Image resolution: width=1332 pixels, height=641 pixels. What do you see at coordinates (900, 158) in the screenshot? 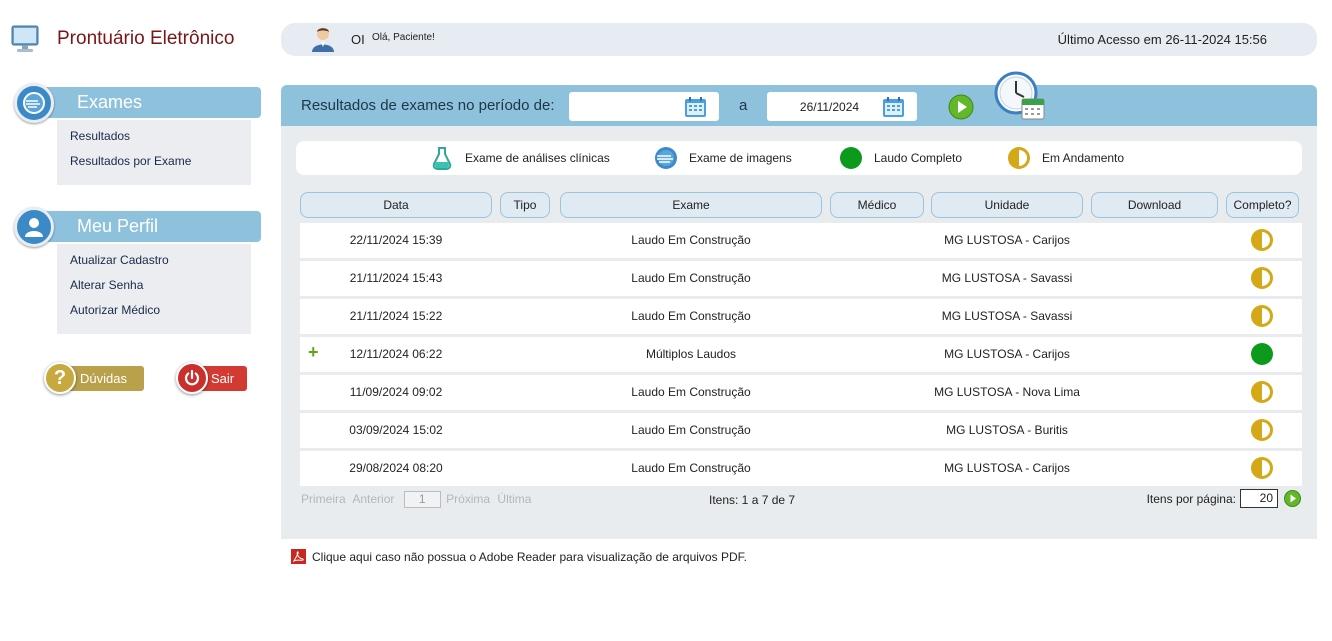
I see `legend-complete: Laudo Completo` at bounding box center [900, 158].